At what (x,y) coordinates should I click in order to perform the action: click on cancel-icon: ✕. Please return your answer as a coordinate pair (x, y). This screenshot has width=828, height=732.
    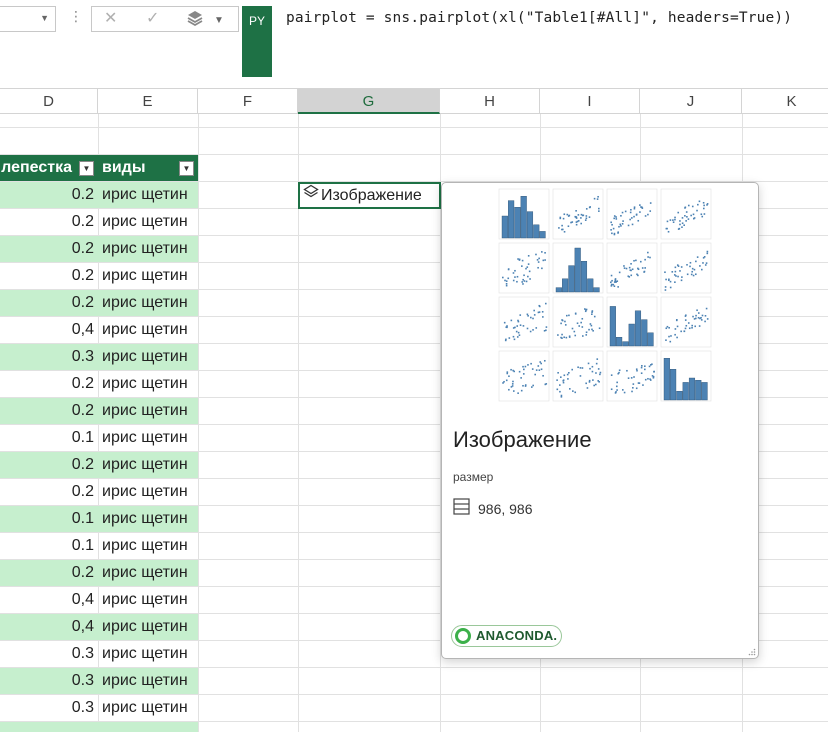
    Looking at the image, I should click on (110, 19).